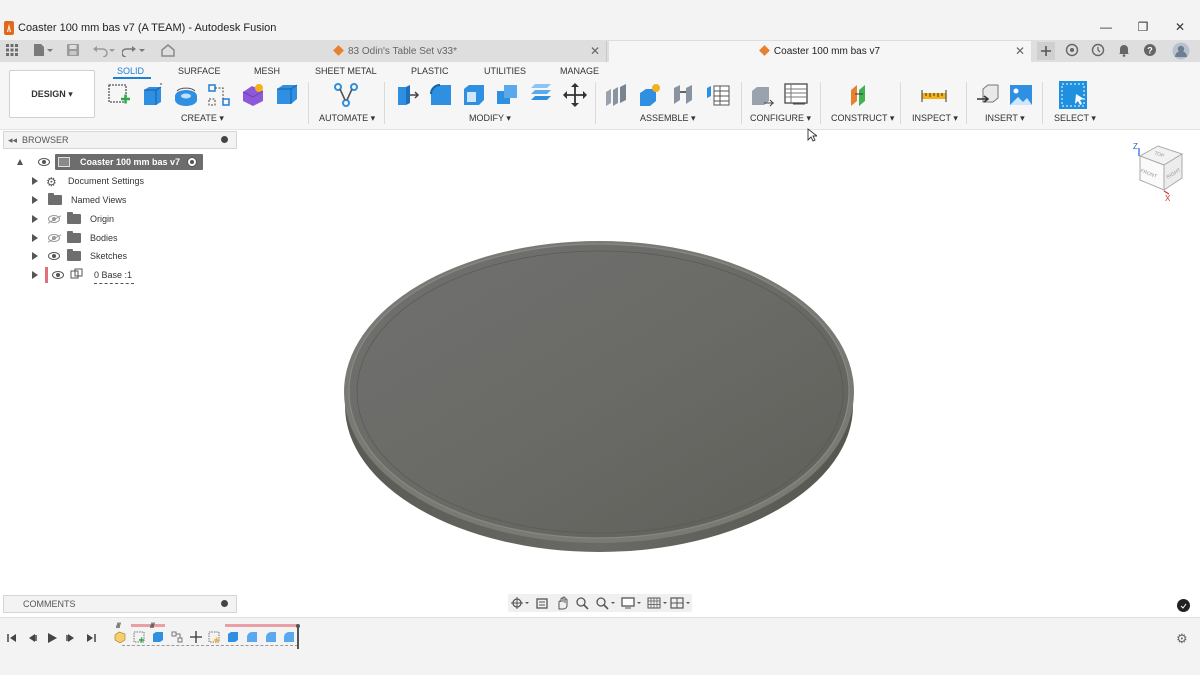 This screenshot has height=675, width=1200. Describe the element at coordinates (130, 181) in the screenshot. I see `browser-item-document-settings: ⚙ Document Settings` at that location.